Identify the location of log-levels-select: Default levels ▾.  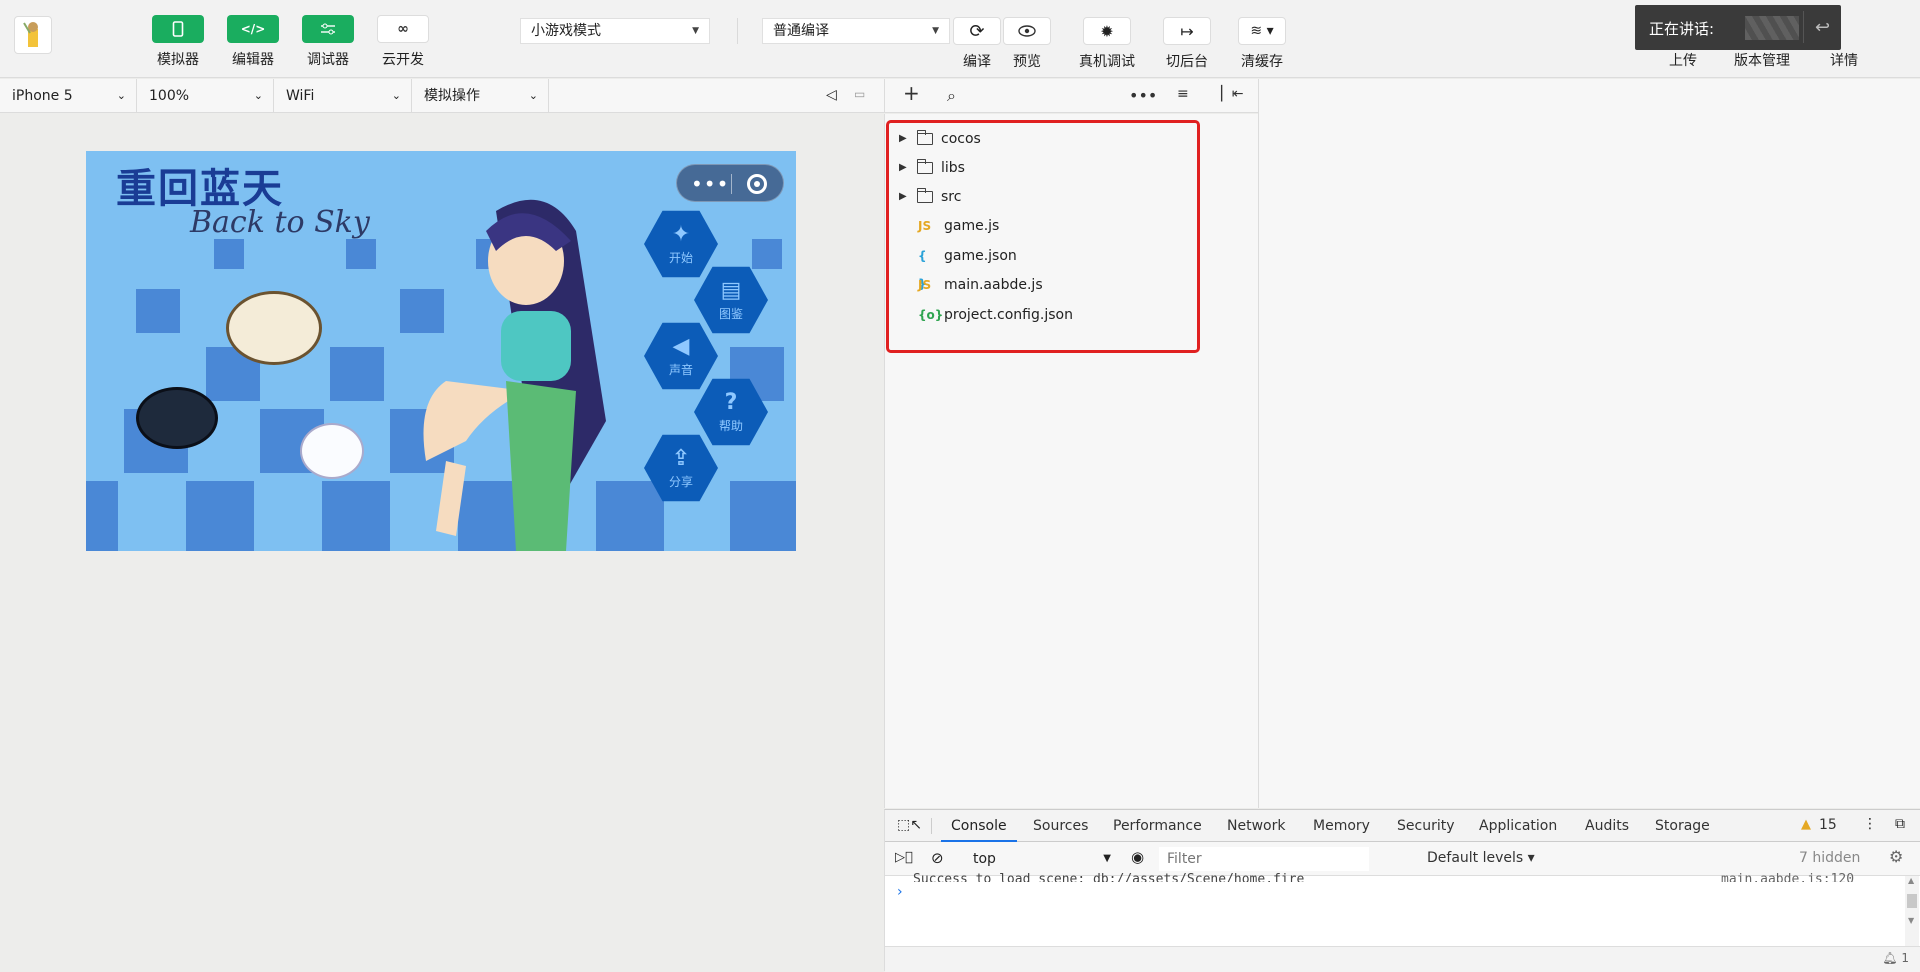
(1481, 858).